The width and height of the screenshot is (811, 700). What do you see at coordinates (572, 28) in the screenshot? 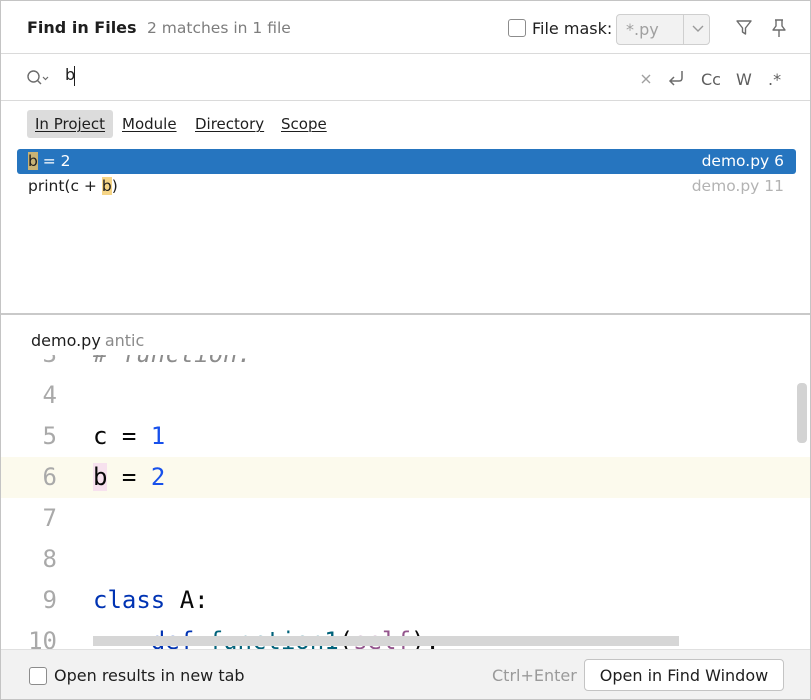
I see `file-mask-label: File mask:` at bounding box center [572, 28].